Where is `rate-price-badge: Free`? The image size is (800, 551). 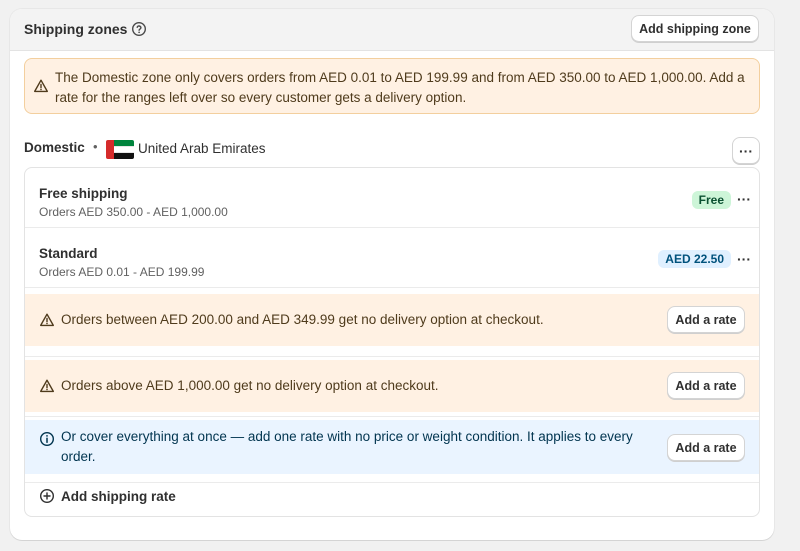 rate-price-badge: Free is located at coordinates (711, 200).